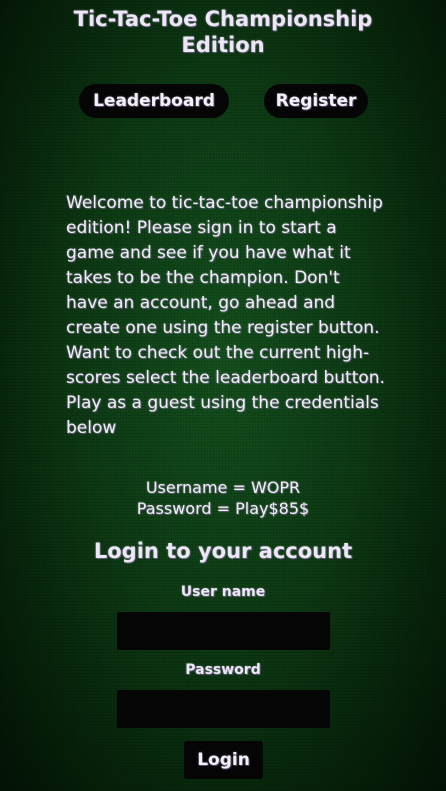 The height and width of the screenshot is (791, 446). What do you see at coordinates (223, 487) in the screenshot?
I see `guest-username-text: Username = WOPR` at bounding box center [223, 487].